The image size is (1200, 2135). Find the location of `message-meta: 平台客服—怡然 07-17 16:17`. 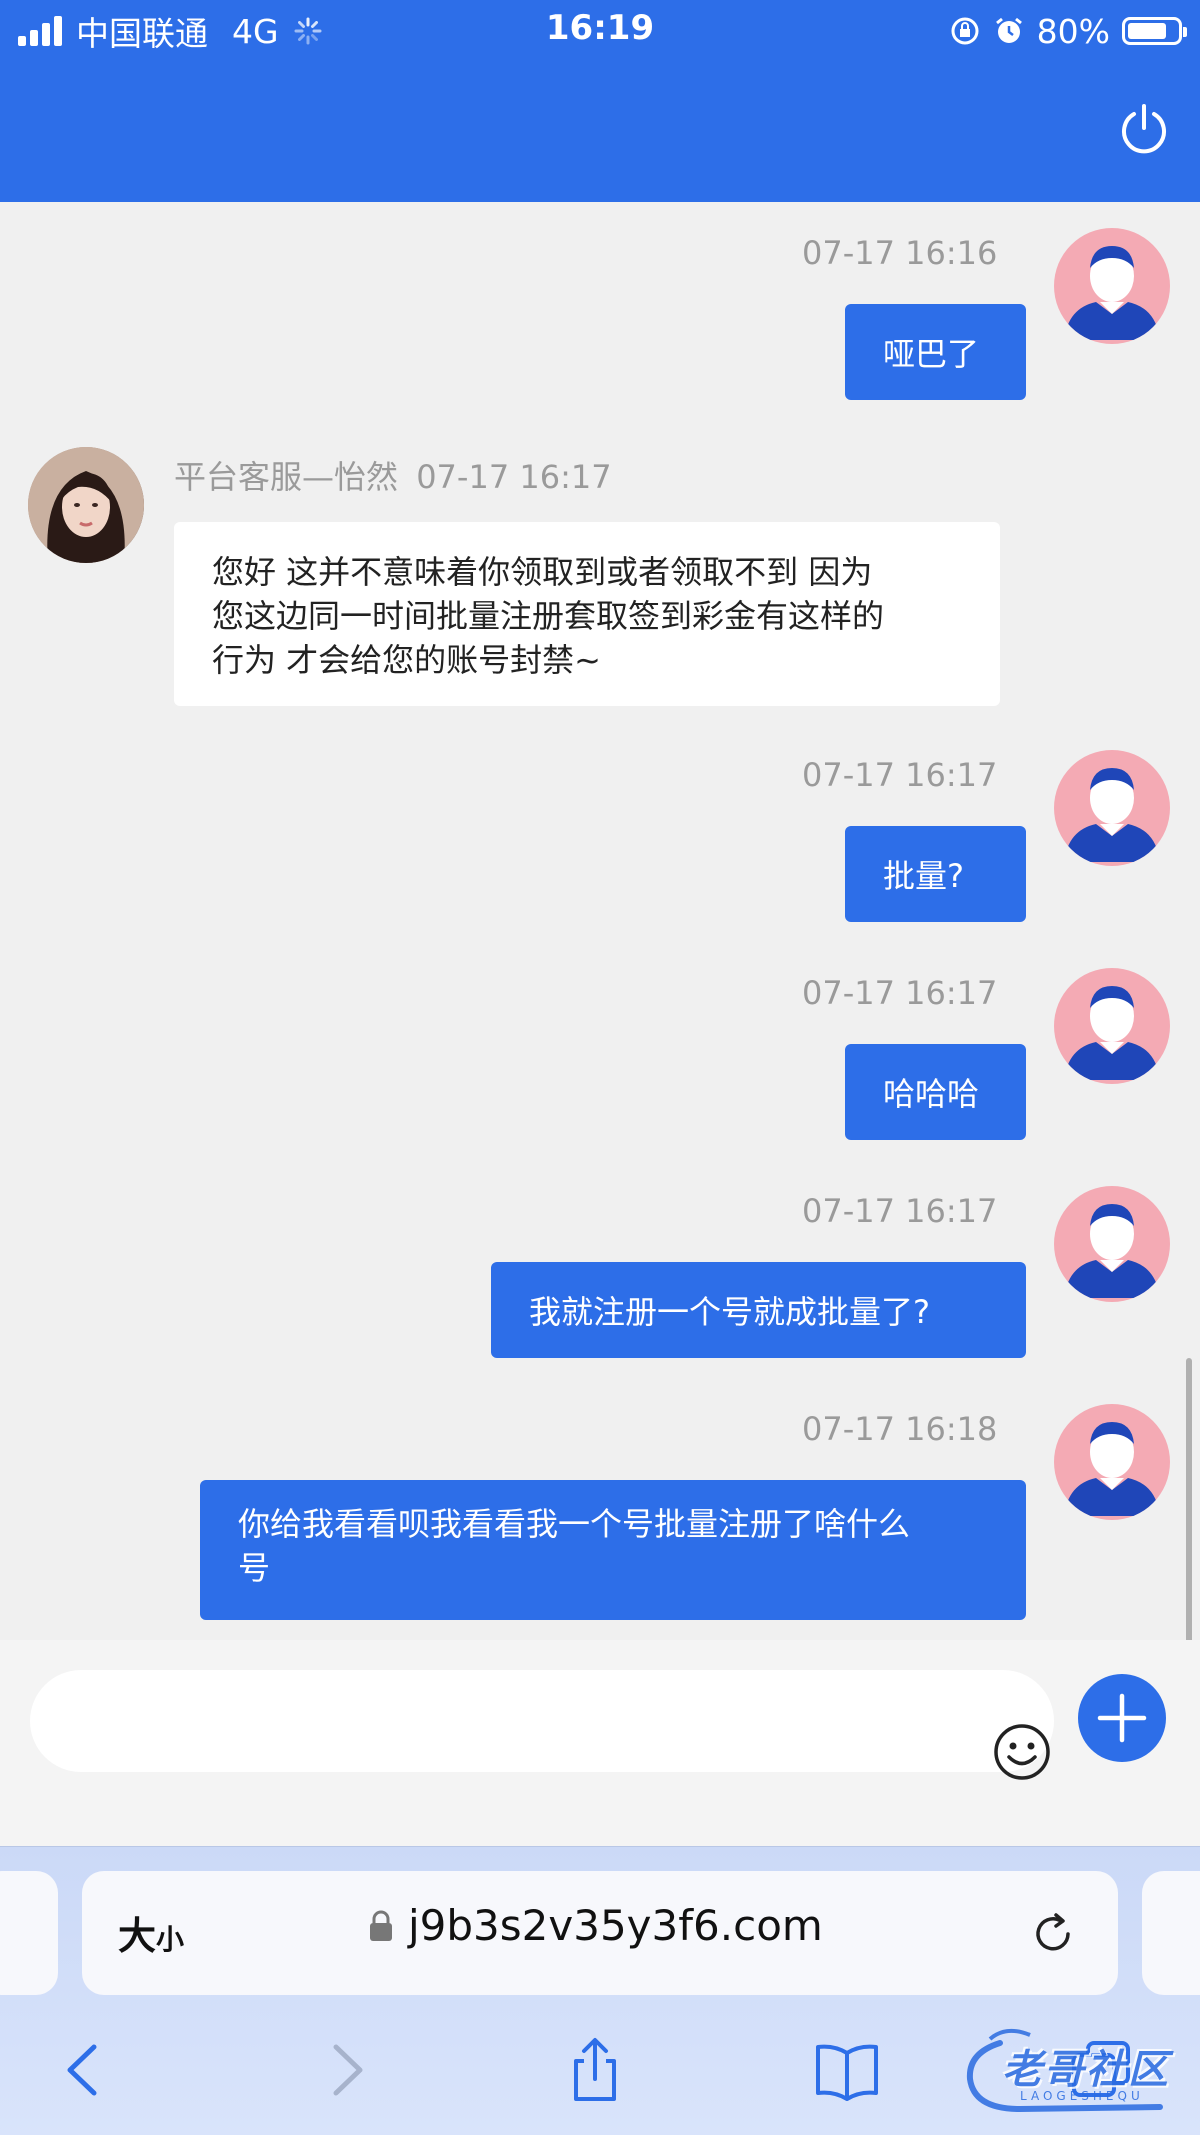

message-meta: 平台客服—怡然 07-17 16:17 is located at coordinates (393, 475).